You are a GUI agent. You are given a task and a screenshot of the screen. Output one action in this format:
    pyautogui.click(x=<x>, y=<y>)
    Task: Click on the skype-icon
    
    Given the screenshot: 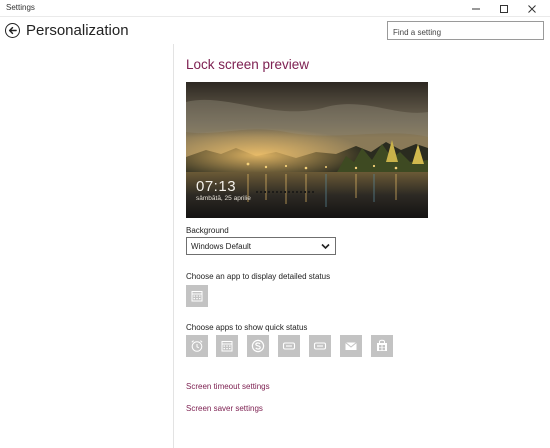 What is the action you would take?
    pyautogui.click(x=258, y=346)
    